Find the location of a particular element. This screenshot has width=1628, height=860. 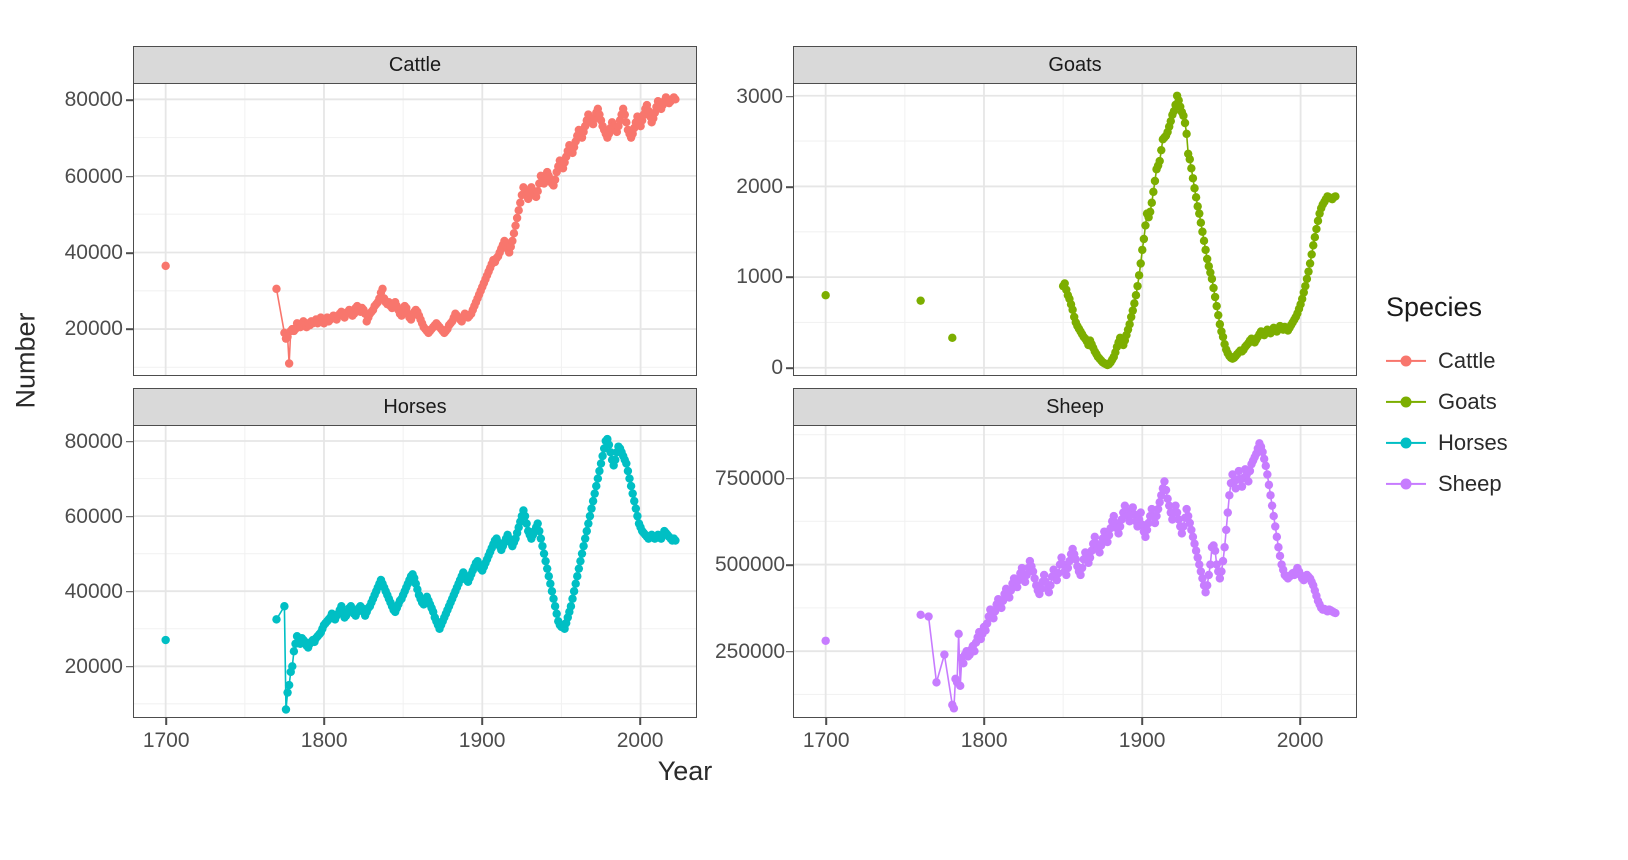

legend: Species Cattle Goats Horses Sheep is located at coordinates (1486, 398).